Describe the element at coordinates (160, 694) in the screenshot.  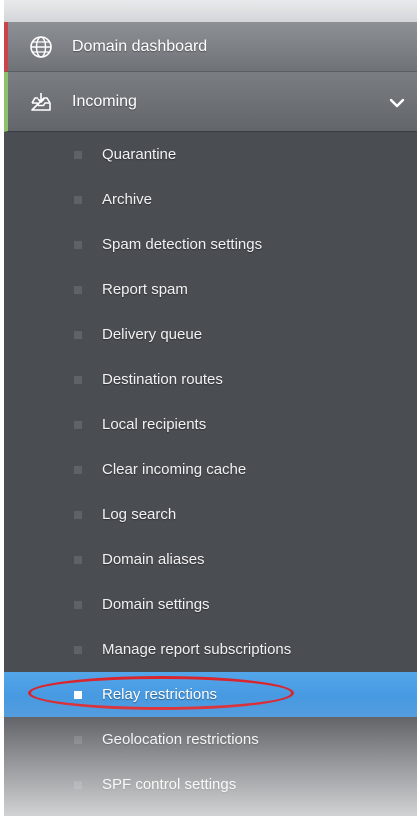
I see `submenu-item-label: Relay restrictions` at that location.